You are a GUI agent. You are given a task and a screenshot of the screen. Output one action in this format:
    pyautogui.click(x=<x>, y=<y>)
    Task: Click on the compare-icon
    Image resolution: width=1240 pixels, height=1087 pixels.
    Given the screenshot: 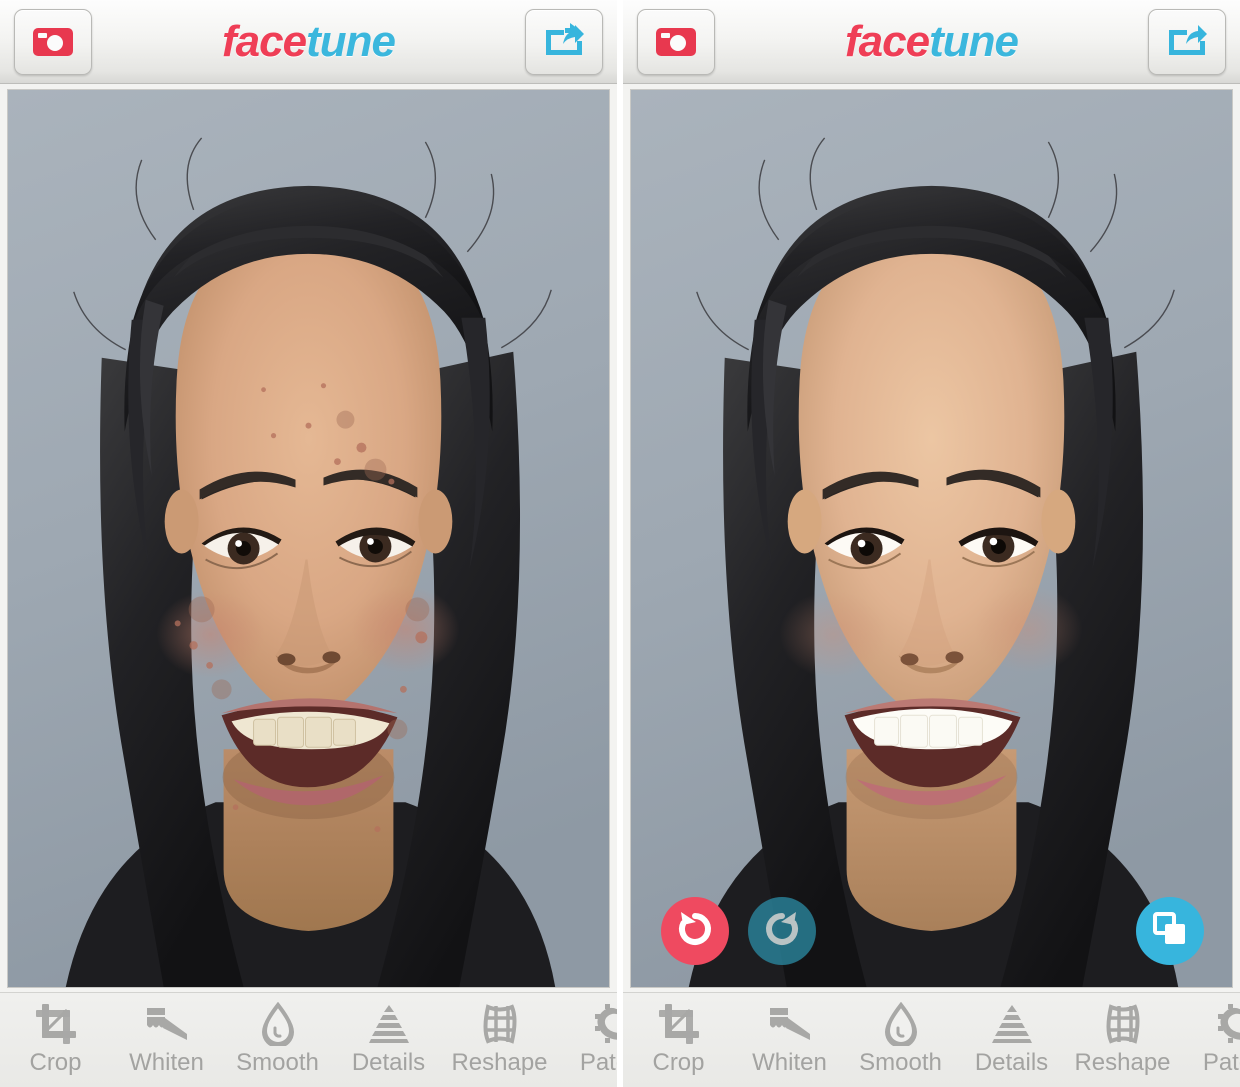 What is the action you would take?
    pyautogui.click(x=1170, y=931)
    